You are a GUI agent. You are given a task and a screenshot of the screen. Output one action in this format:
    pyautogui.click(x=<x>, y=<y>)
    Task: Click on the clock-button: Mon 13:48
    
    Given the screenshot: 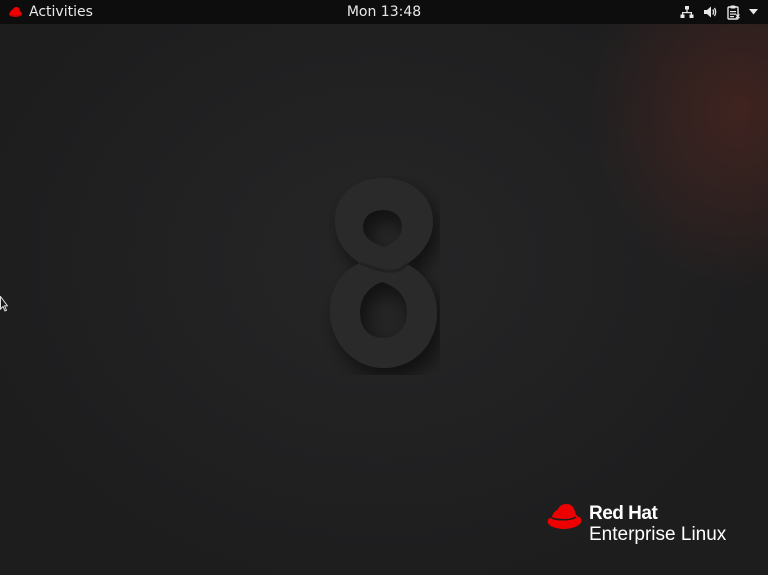 What is the action you would take?
    pyautogui.click(x=384, y=12)
    